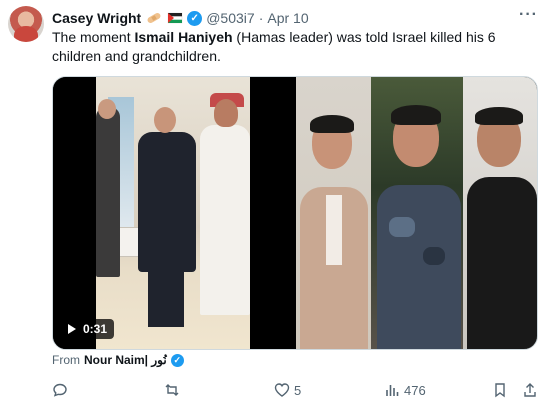 This screenshot has width=552, height=403. I want to click on reply-button, so click(62, 390).